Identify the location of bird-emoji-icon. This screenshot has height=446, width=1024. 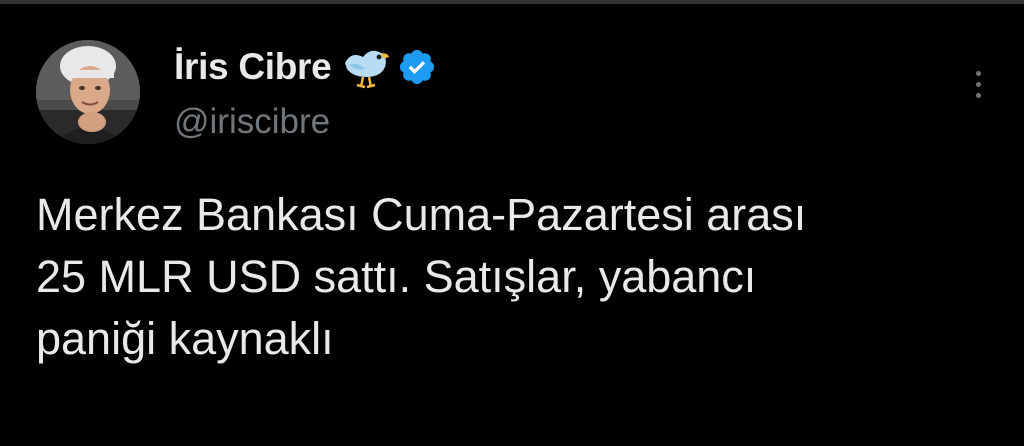
(366, 67).